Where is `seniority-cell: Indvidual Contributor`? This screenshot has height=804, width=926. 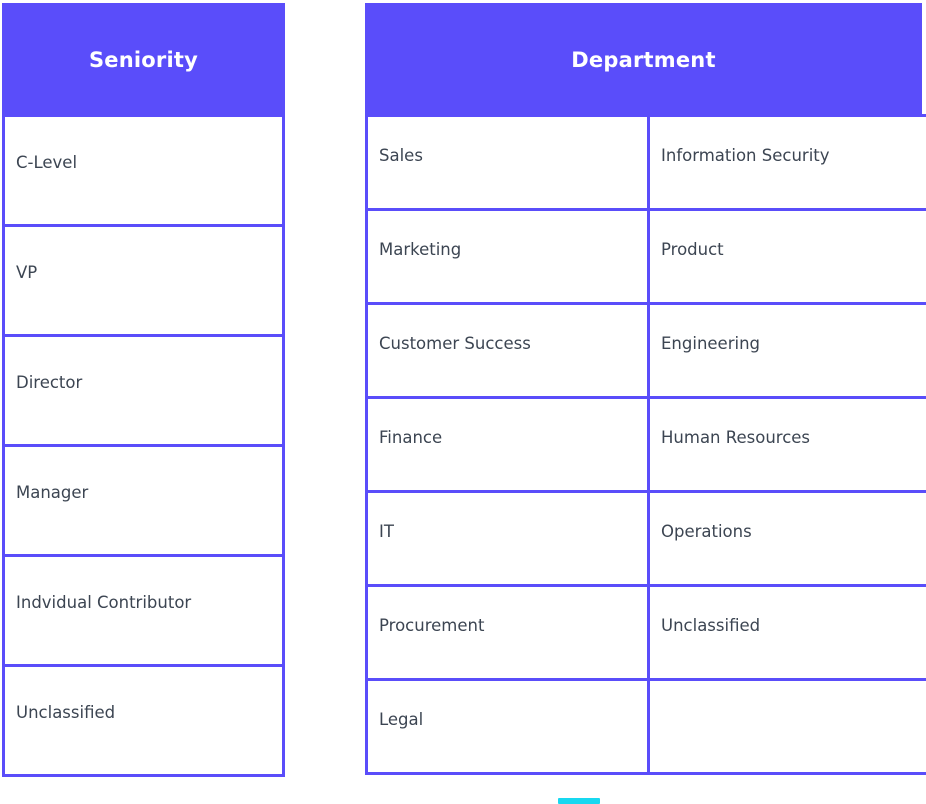 seniority-cell: Indvidual Contributor is located at coordinates (143, 610).